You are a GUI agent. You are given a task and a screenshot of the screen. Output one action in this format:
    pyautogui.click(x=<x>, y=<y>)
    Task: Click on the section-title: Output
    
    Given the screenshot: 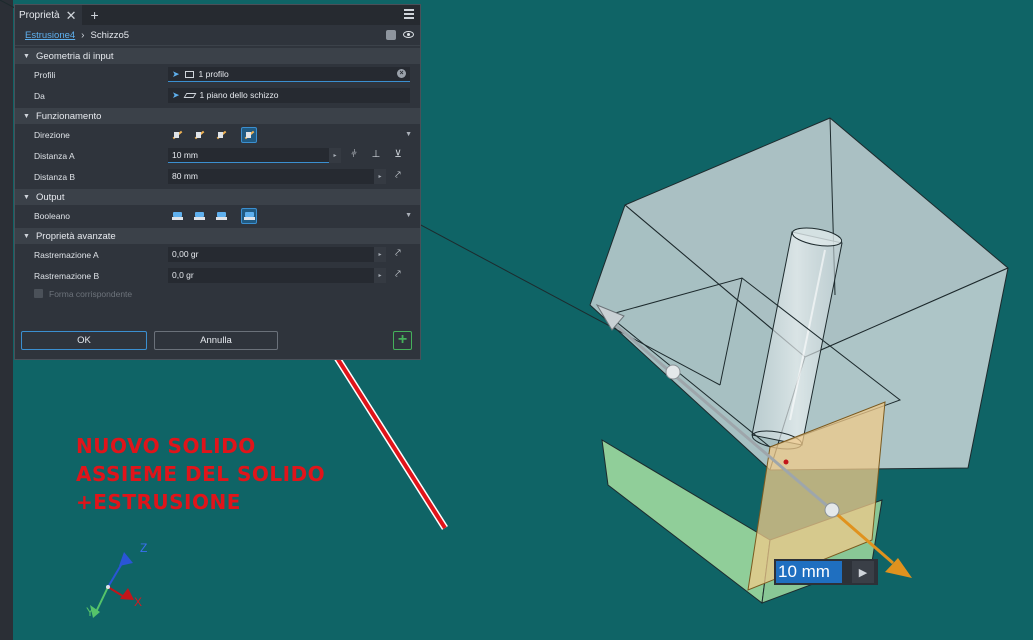 What is the action you would take?
    pyautogui.click(x=50, y=197)
    